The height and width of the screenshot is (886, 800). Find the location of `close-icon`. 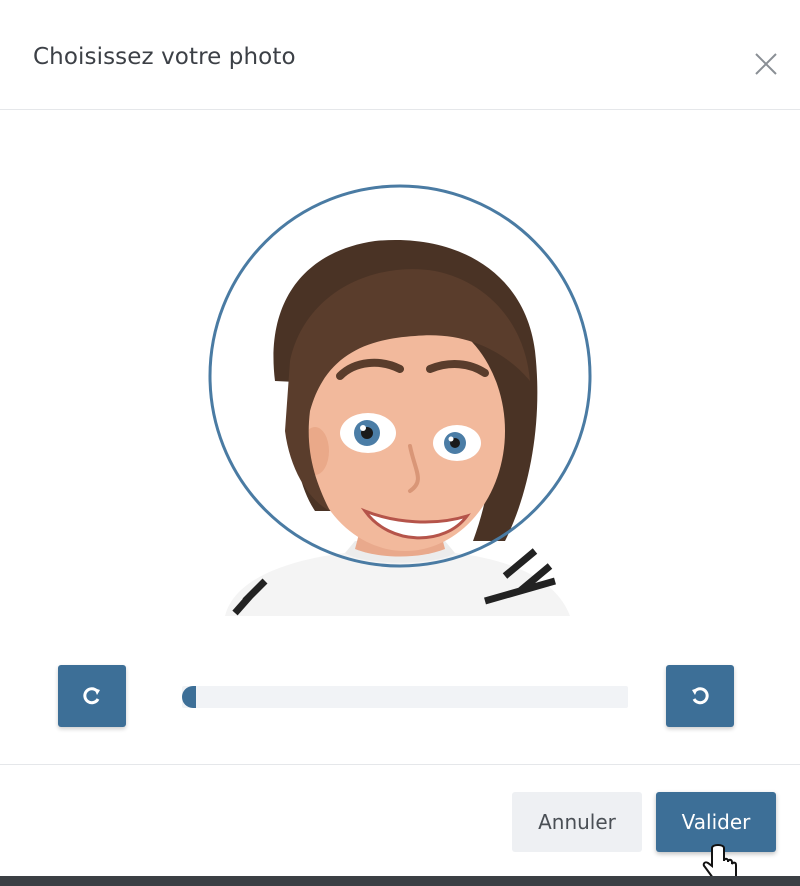

close-icon is located at coordinates (766, 64).